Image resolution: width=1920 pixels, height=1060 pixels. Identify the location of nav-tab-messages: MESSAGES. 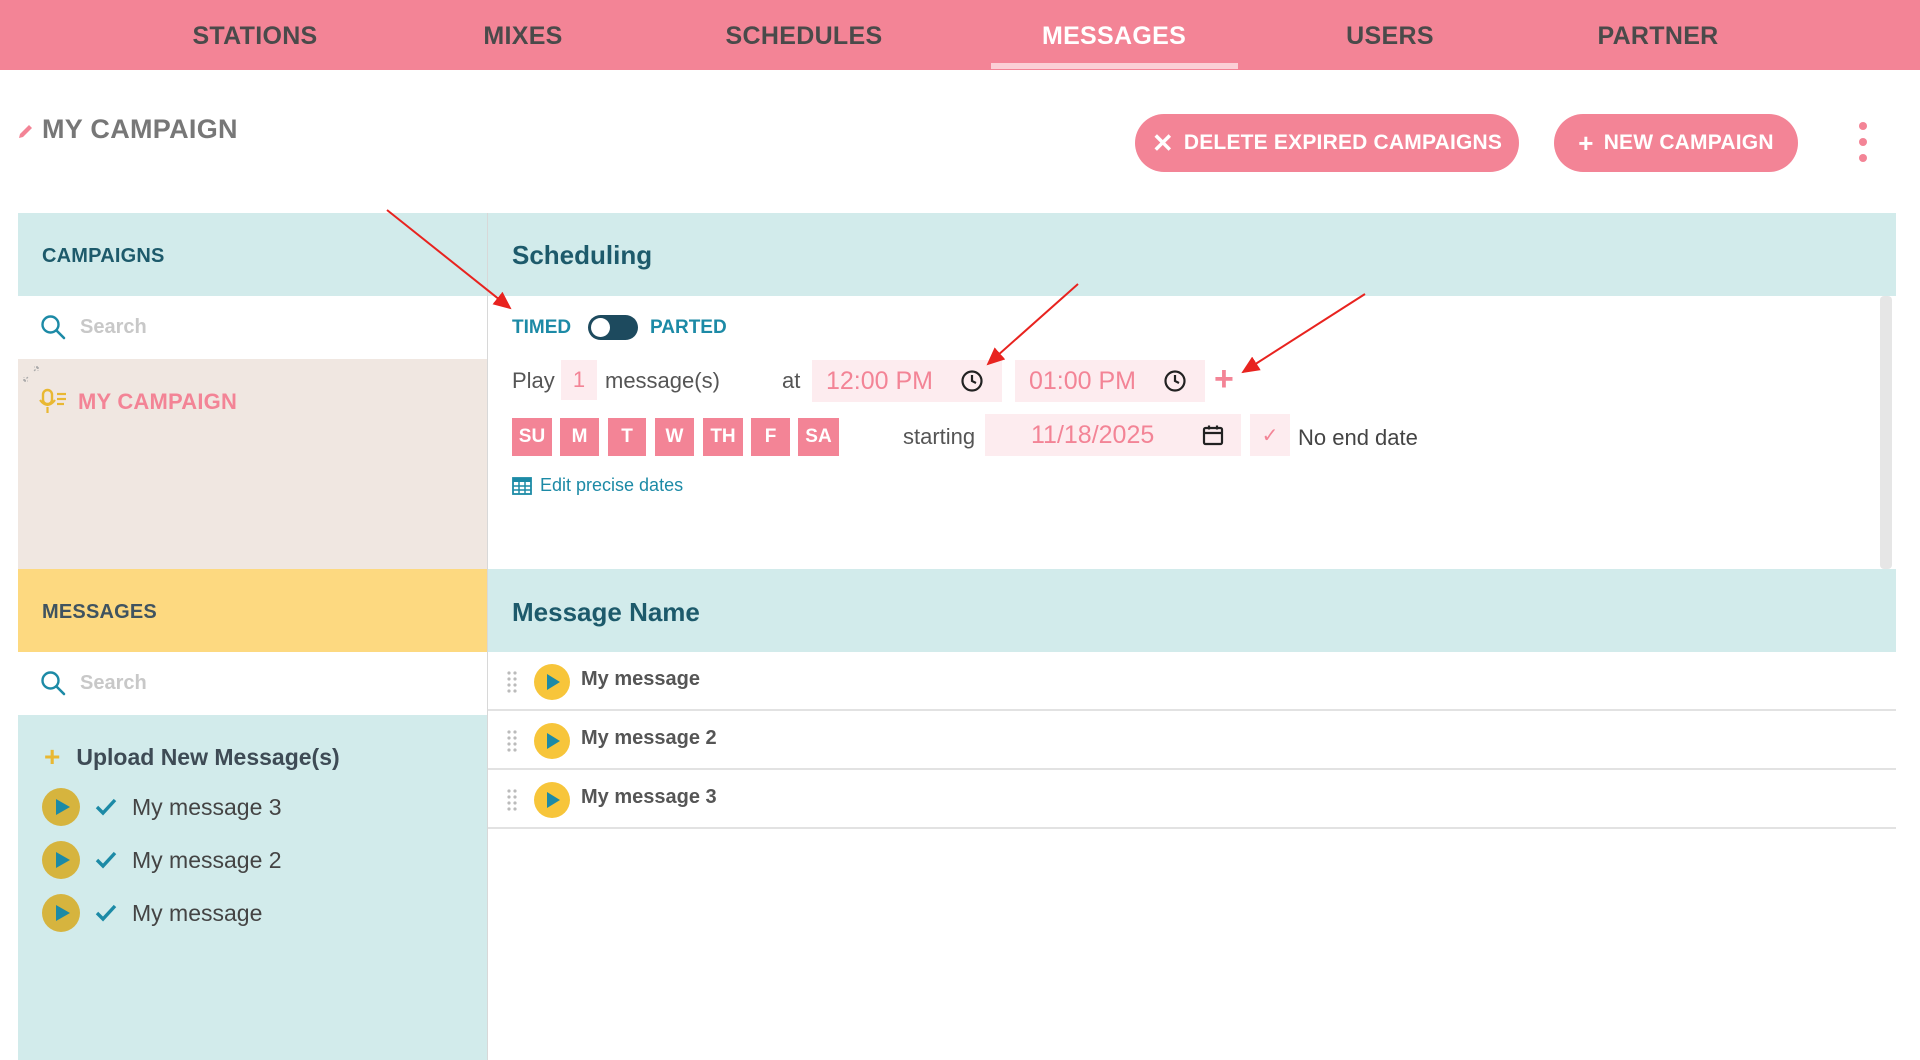
(1114, 35).